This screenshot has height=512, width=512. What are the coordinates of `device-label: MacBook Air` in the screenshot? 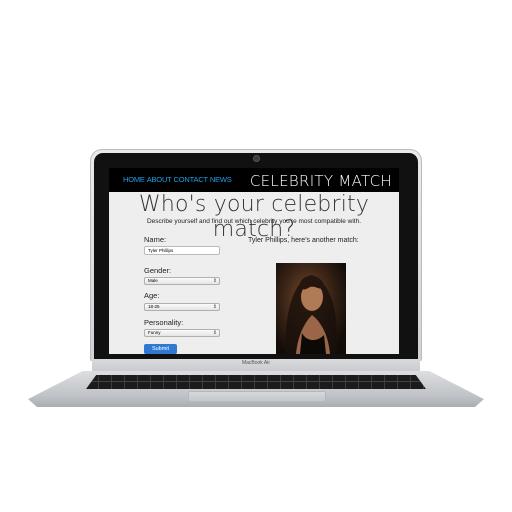 It's located at (256, 363).